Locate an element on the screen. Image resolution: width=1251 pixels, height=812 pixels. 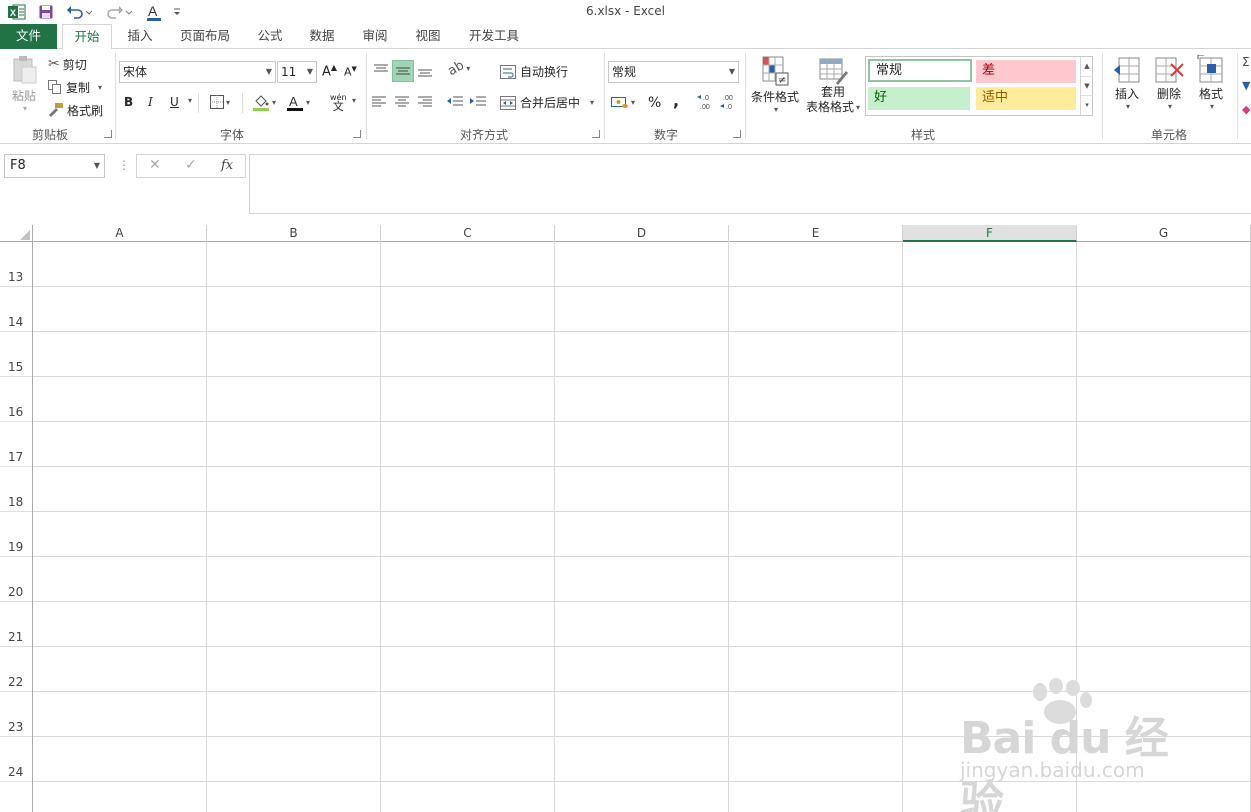
clear-icon: ◆ is located at coordinates (1246, 109).